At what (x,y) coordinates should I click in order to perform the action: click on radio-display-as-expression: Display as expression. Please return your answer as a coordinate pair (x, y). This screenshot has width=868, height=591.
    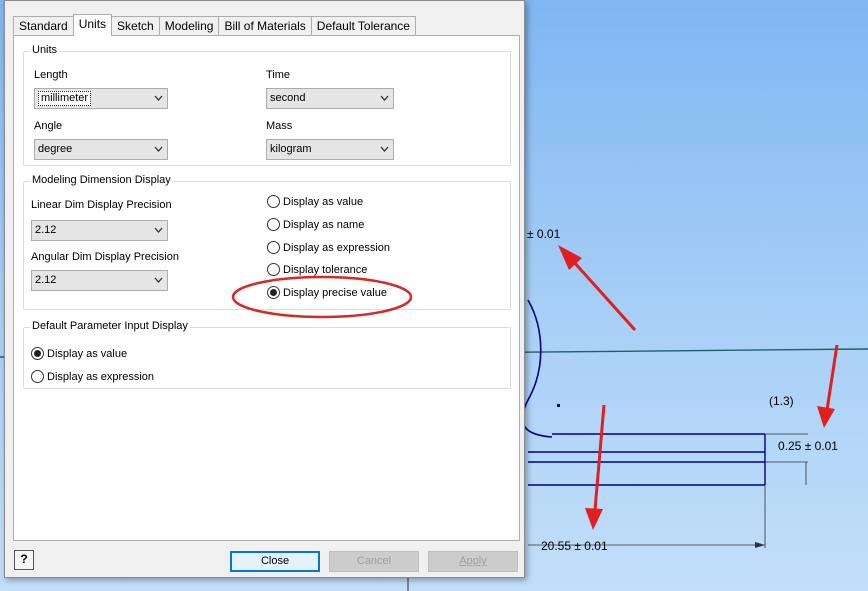
    Looking at the image, I should click on (328, 247).